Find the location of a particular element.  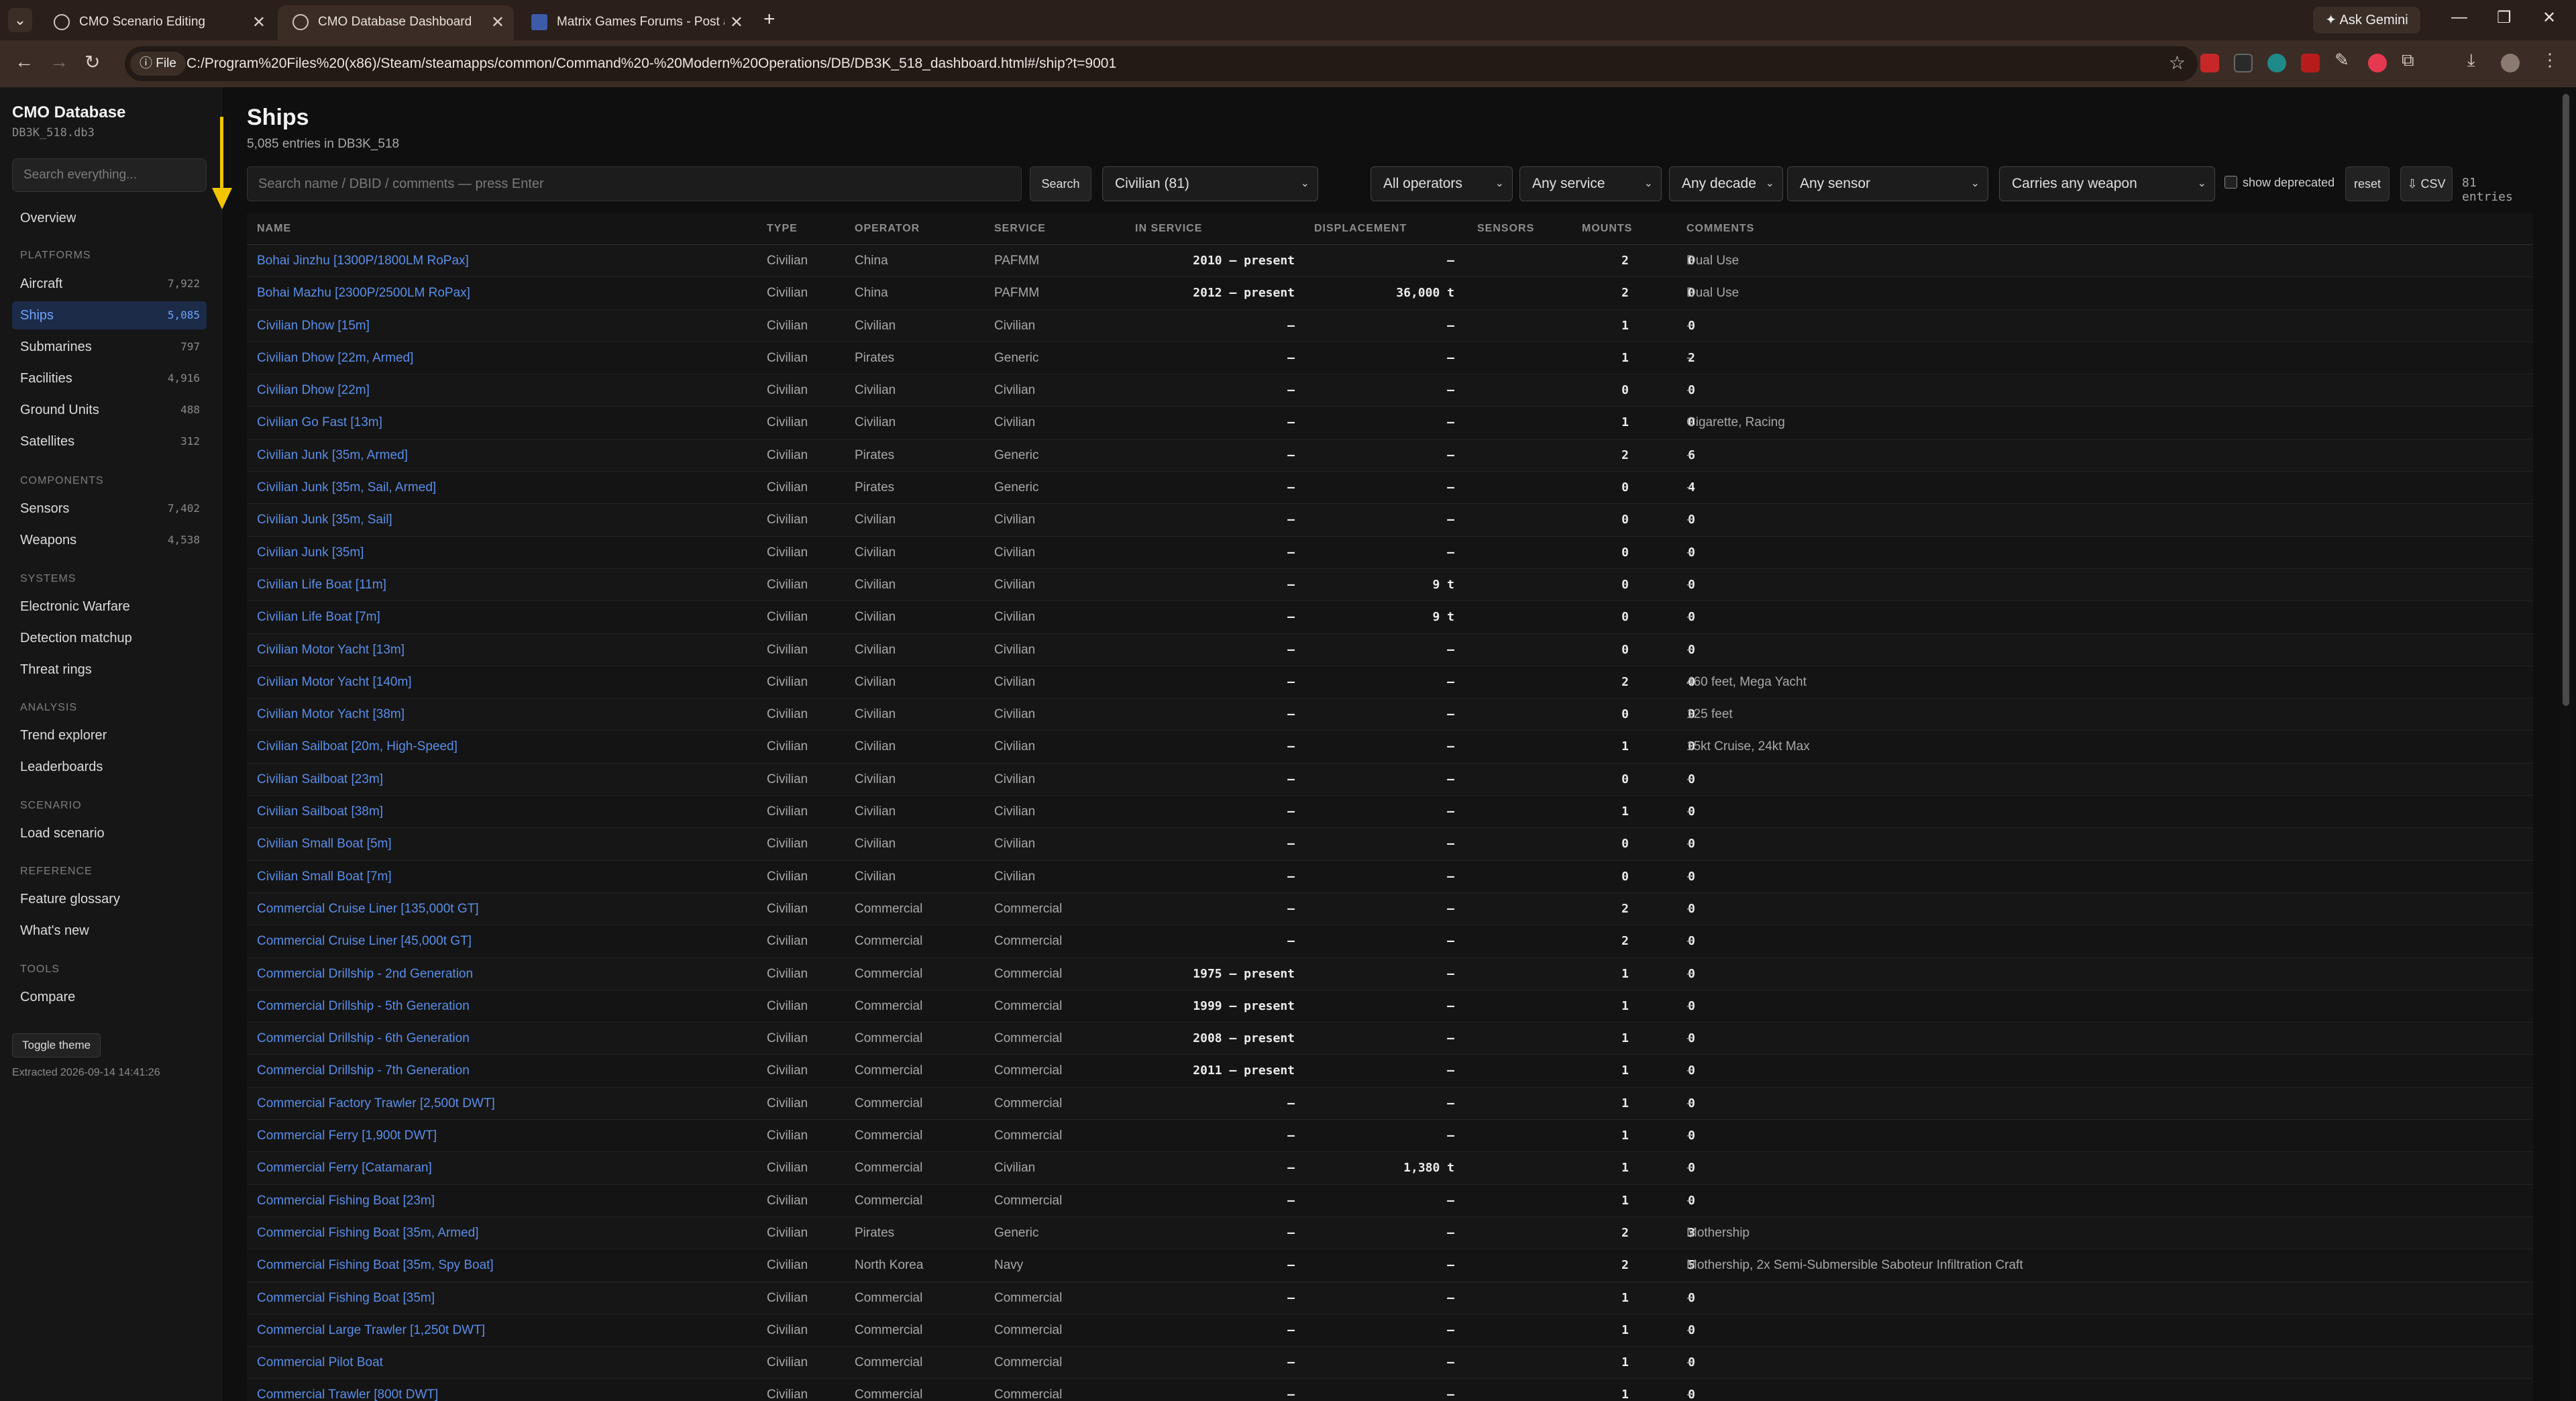

col-header-in-service: IN SERVICE is located at coordinates (1168, 229).